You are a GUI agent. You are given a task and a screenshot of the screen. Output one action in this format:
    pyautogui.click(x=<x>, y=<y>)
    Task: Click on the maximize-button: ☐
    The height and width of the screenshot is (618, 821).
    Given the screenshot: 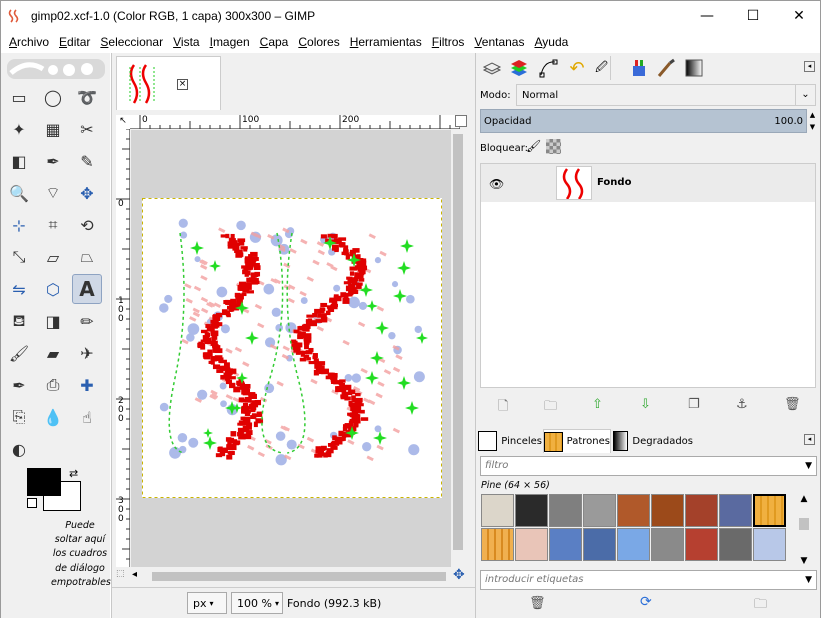 What is the action you would take?
    pyautogui.click(x=753, y=16)
    